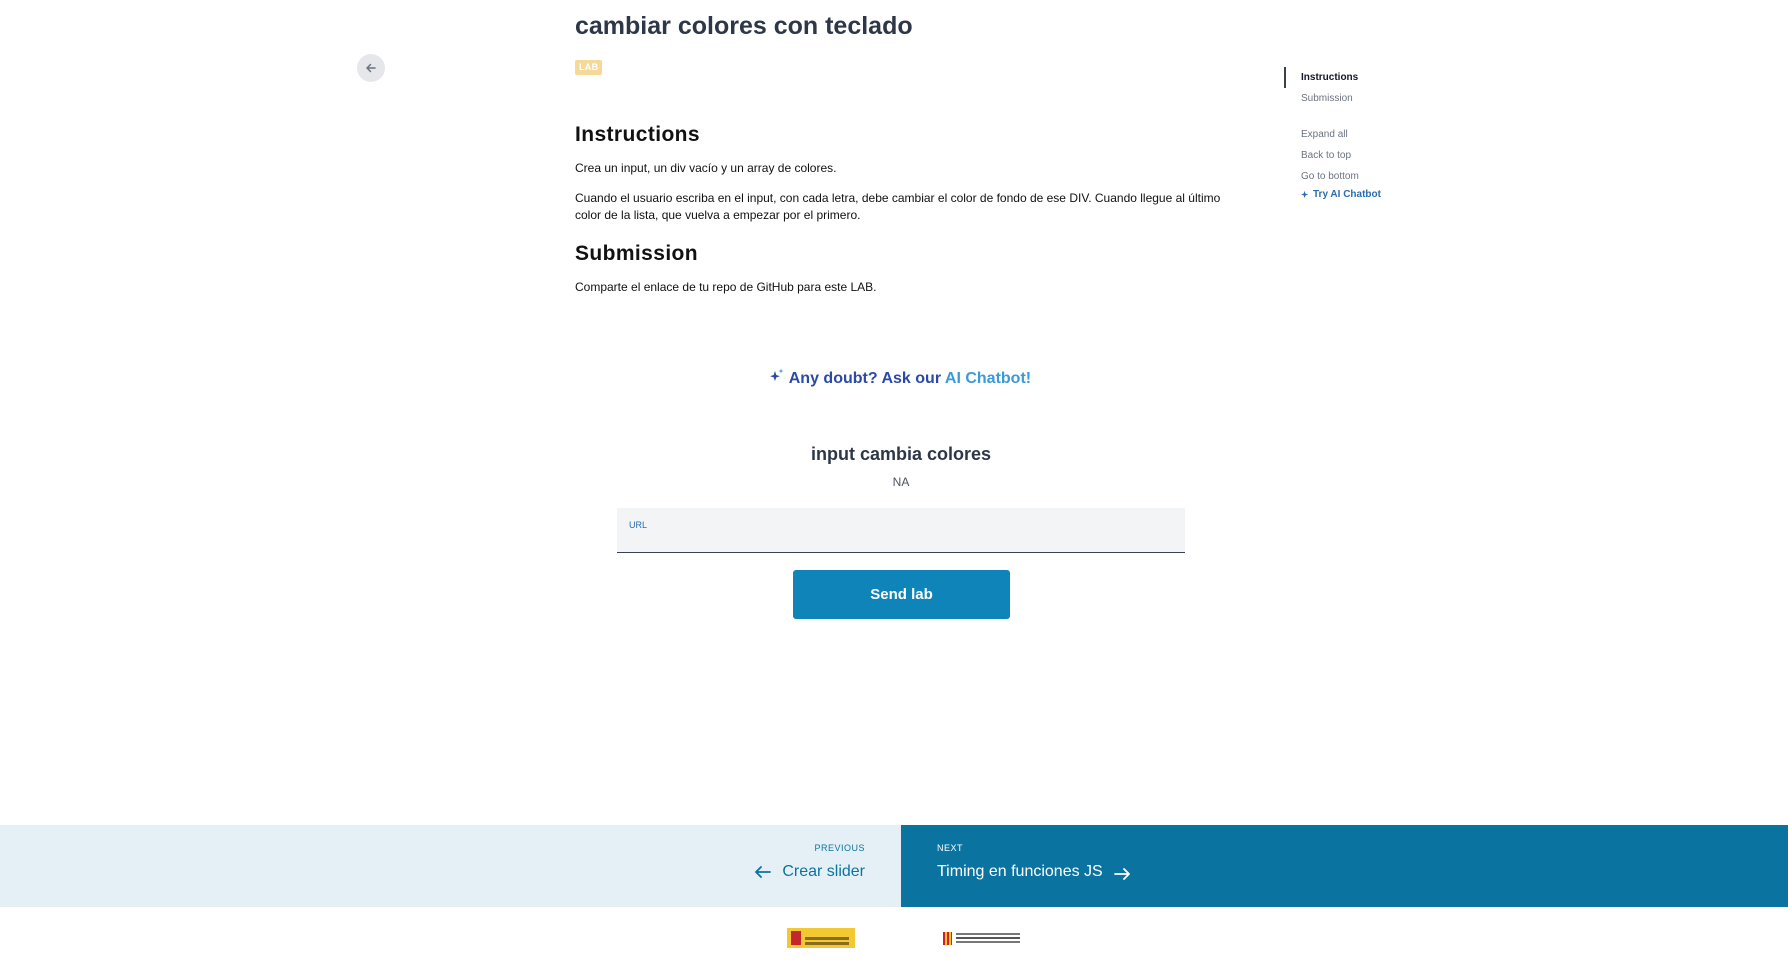 The image size is (1788, 967). I want to click on previous-title: Crear slider, so click(823, 871).